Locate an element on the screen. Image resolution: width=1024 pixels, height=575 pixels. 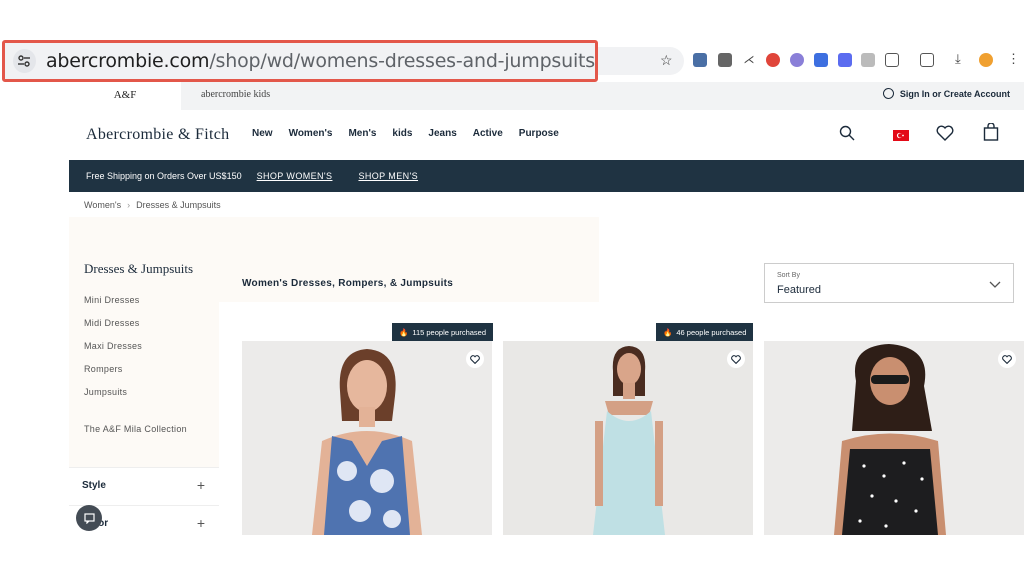
extension-icon-3: ⋌ is located at coordinates (749, 60).